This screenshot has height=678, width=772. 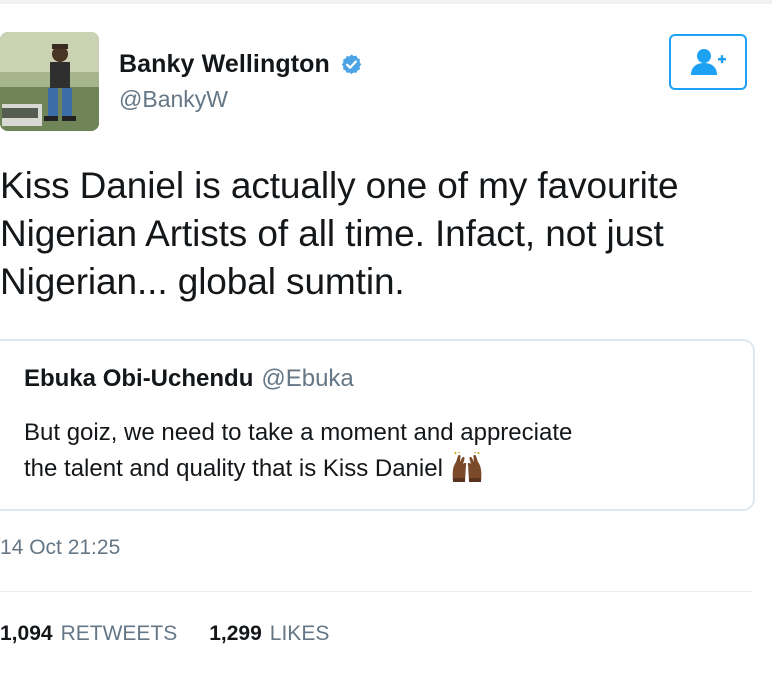 What do you see at coordinates (173, 99) in the screenshot?
I see `author-handle: @BankyW` at bounding box center [173, 99].